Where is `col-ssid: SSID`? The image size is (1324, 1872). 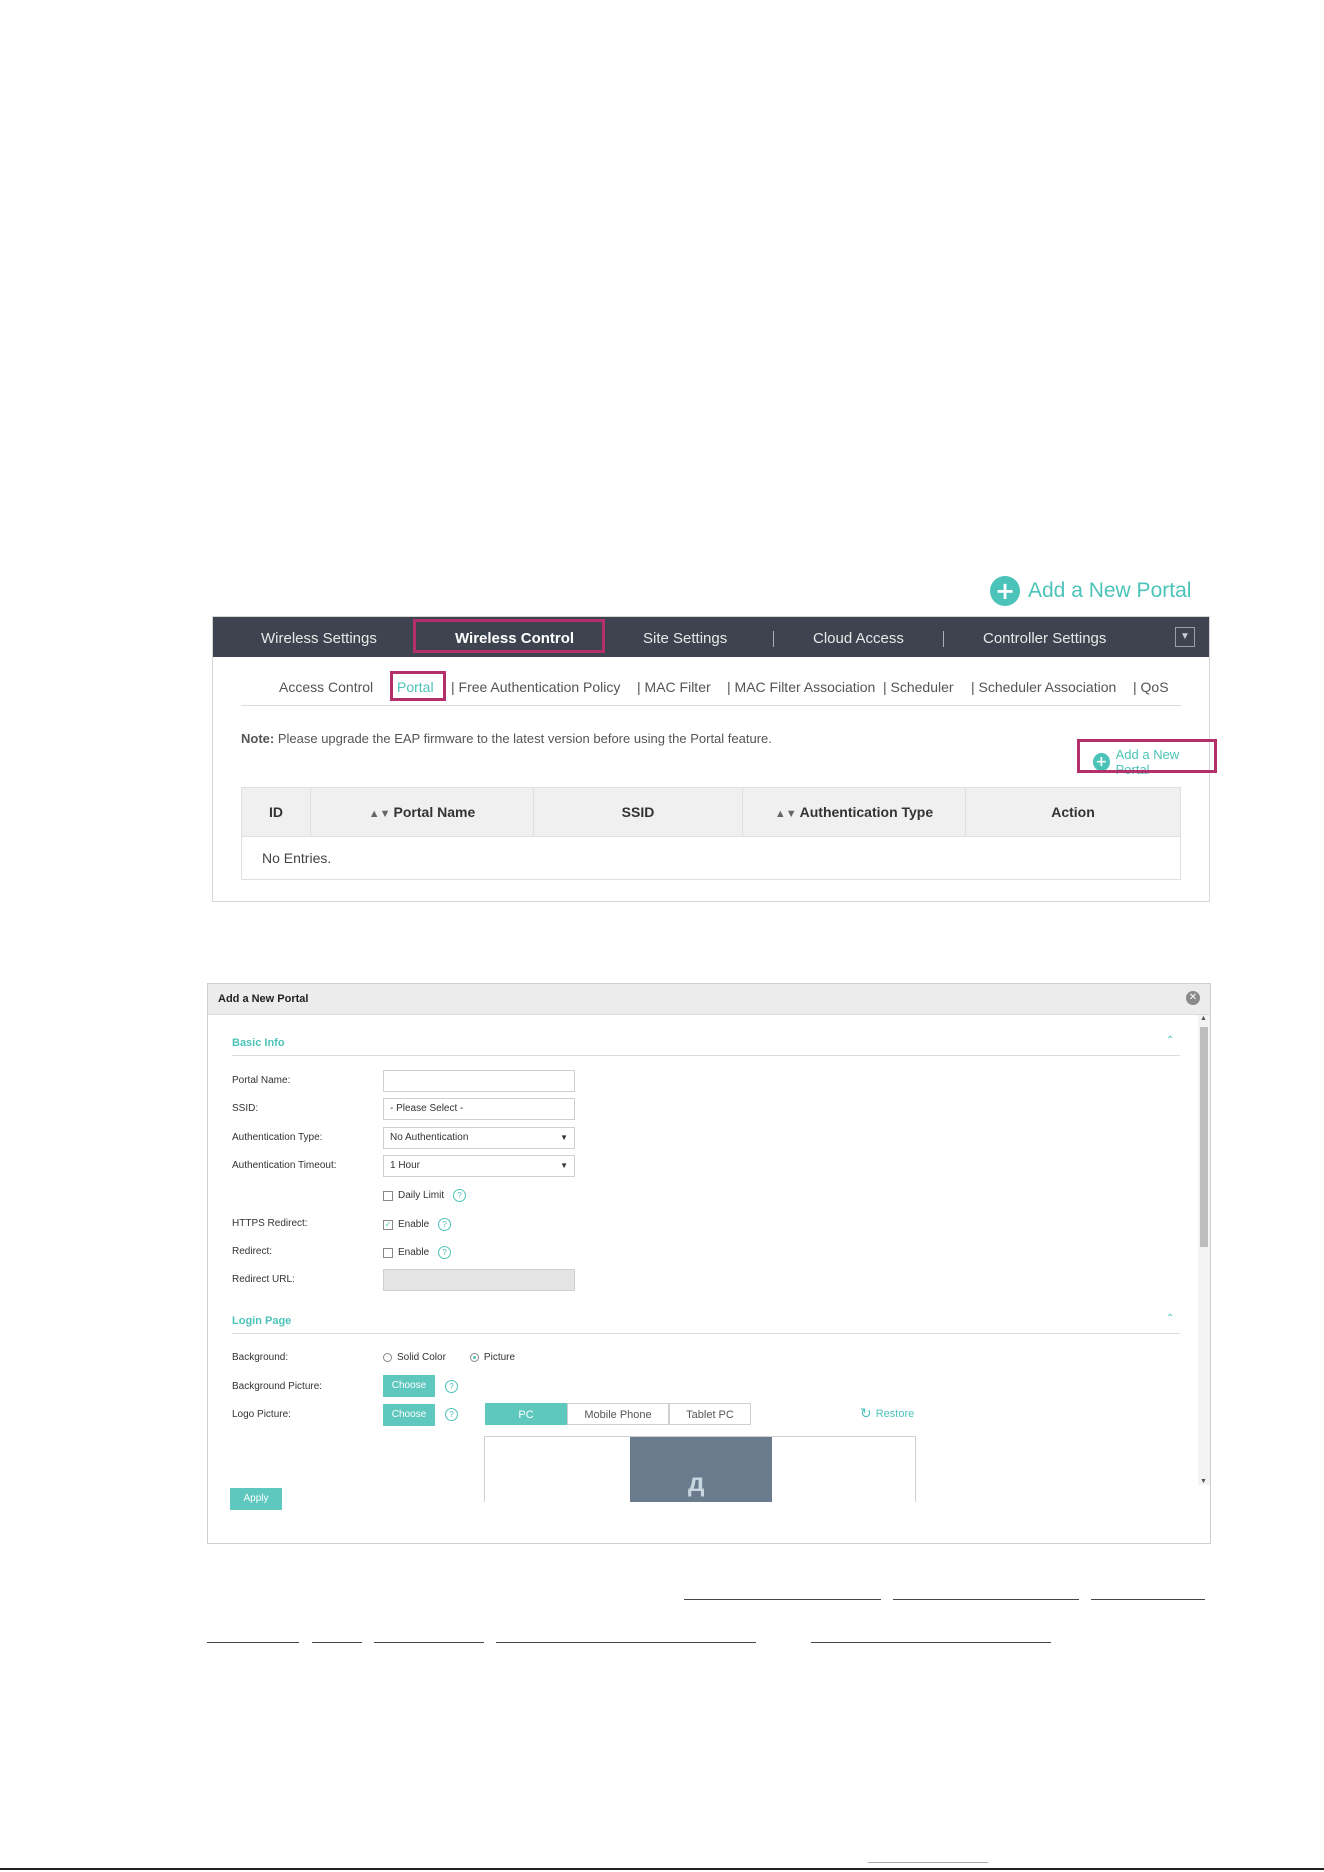
col-ssid: SSID is located at coordinates (638, 812).